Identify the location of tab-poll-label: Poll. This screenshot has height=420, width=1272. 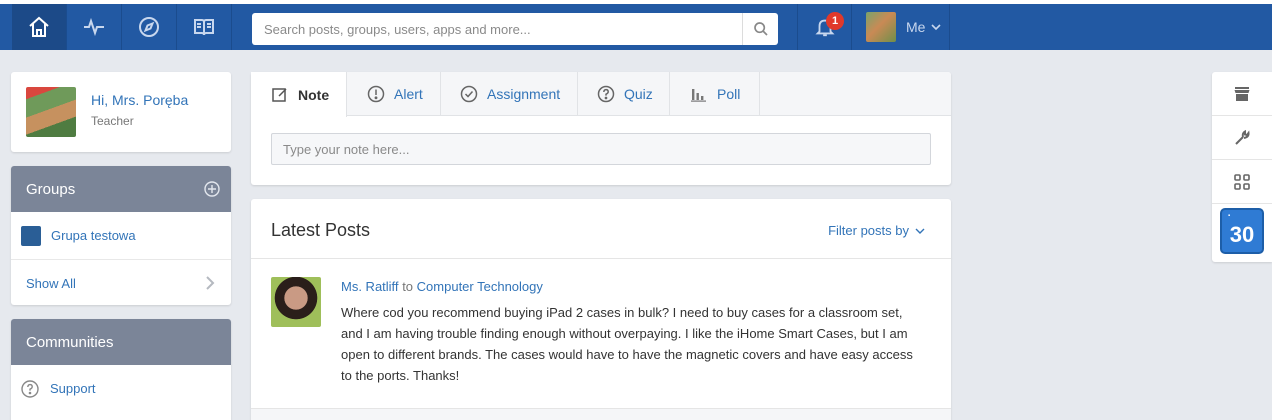
(729, 94).